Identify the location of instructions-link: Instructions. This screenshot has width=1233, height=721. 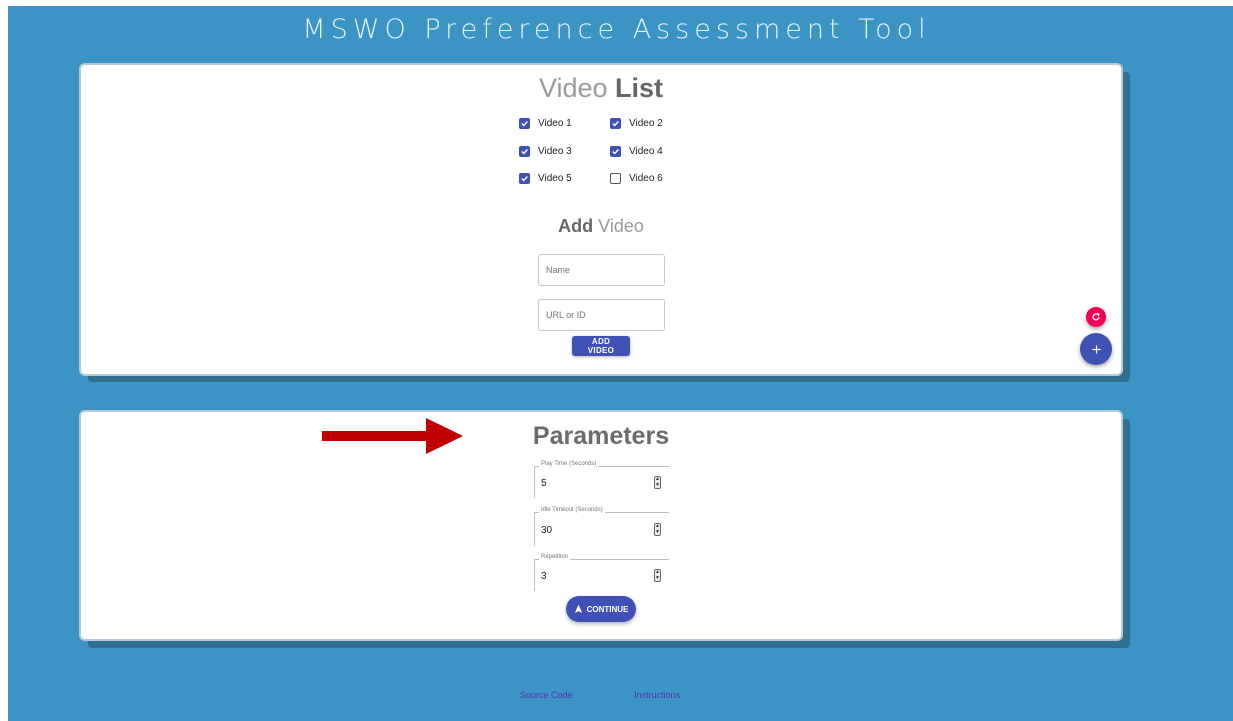
(657, 695).